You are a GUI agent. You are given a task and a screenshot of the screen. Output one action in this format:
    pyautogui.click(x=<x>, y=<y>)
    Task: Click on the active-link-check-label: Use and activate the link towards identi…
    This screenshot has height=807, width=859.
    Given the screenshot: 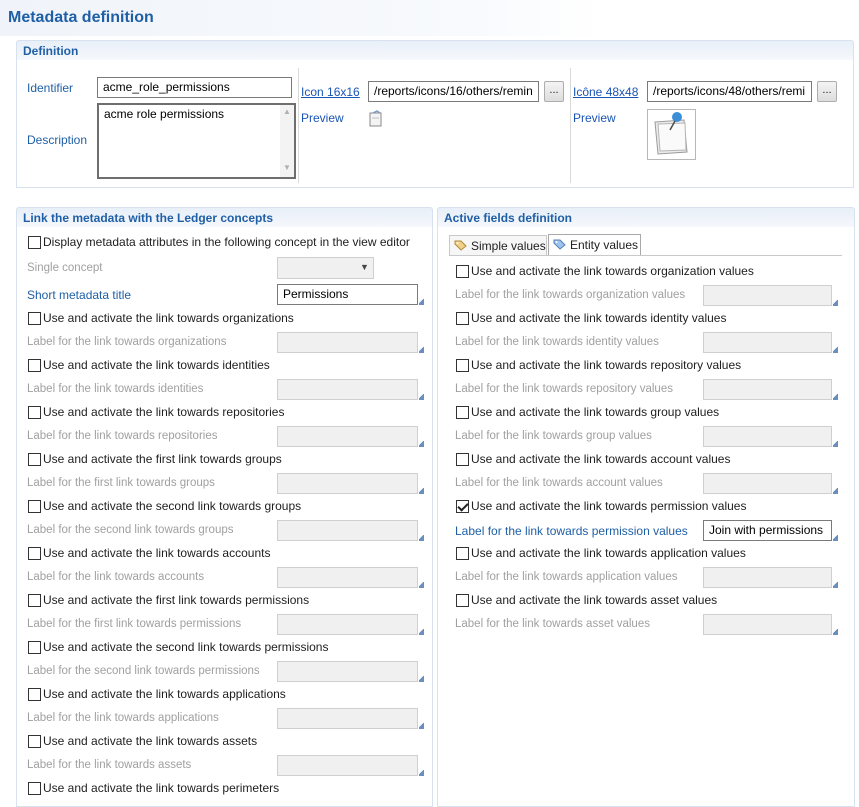 What is the action you would take?
    pyautogui.click(x=599, y=318)
    